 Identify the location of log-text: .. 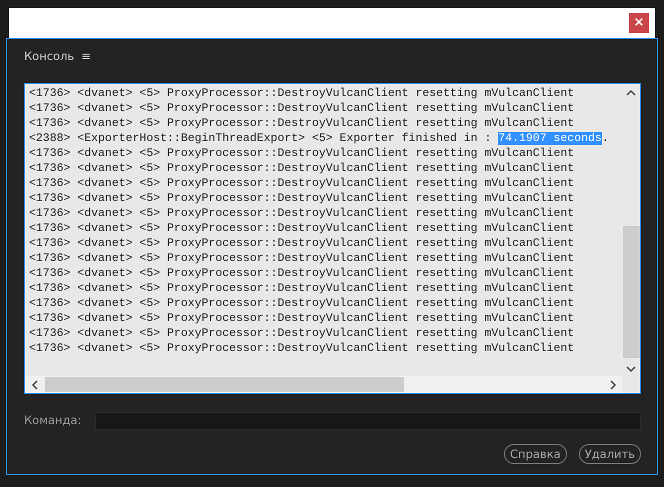
(605, 138).